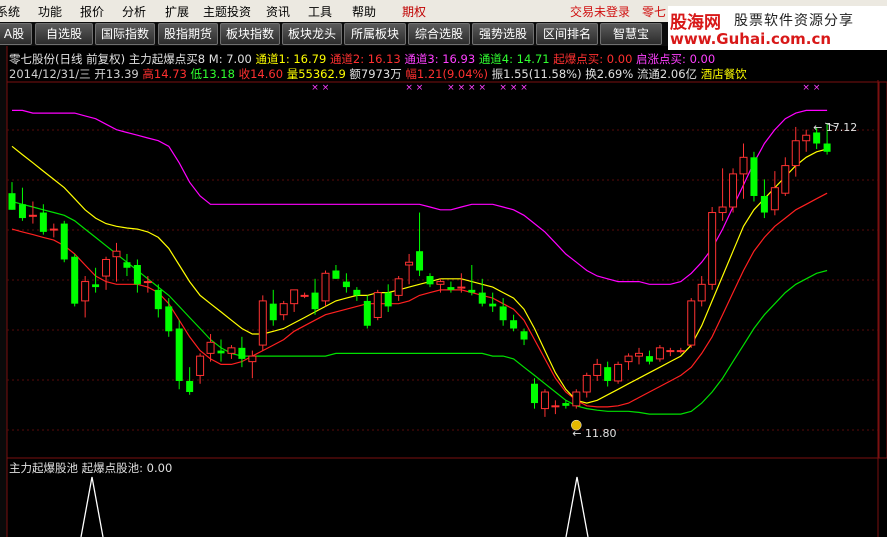 Image resolution: width=887 pixels, height=537 pixels. What do you see at coordinates (43, 468) in the screenshot?
I see `sub-panel-title: 主力起爆股池` at bounding box center [43, 468].